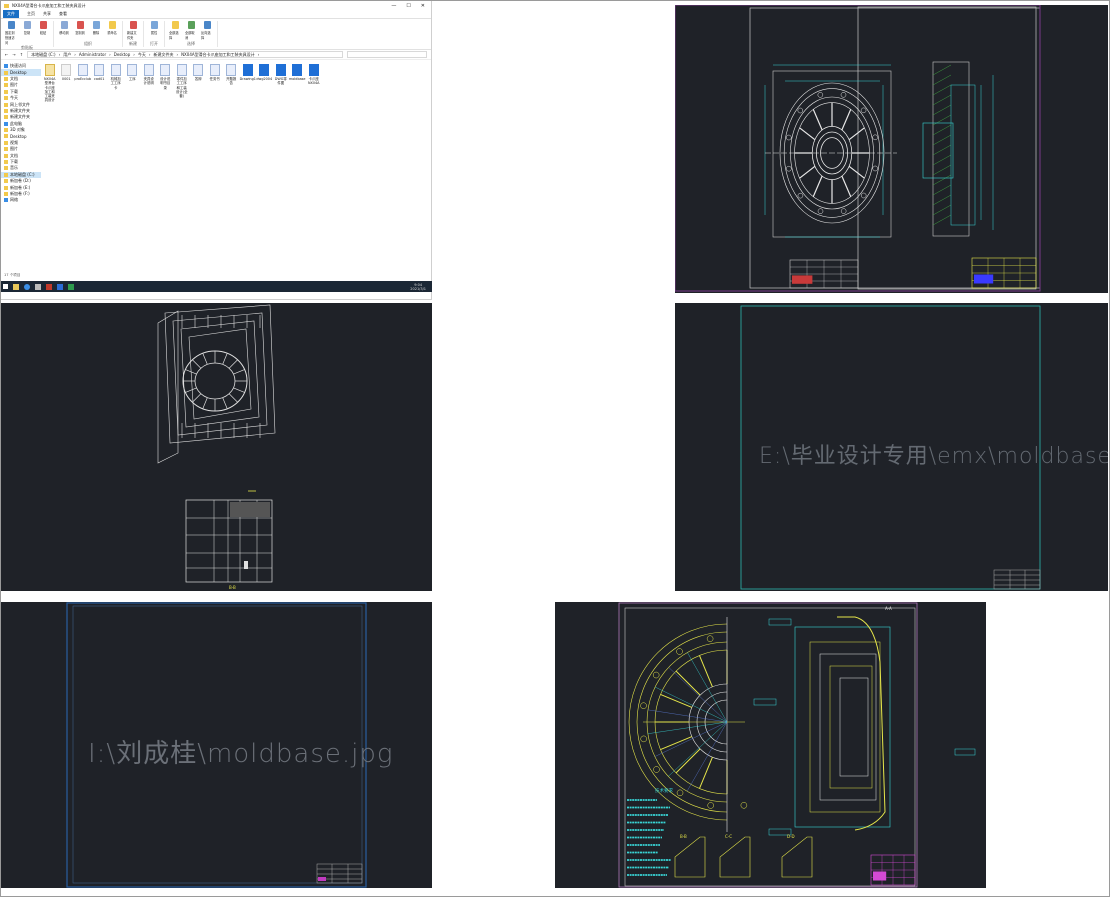  Describe the element at coordinates (16, 123) in the screenshot. I see `nav-item-label: 此电脑` at that location.